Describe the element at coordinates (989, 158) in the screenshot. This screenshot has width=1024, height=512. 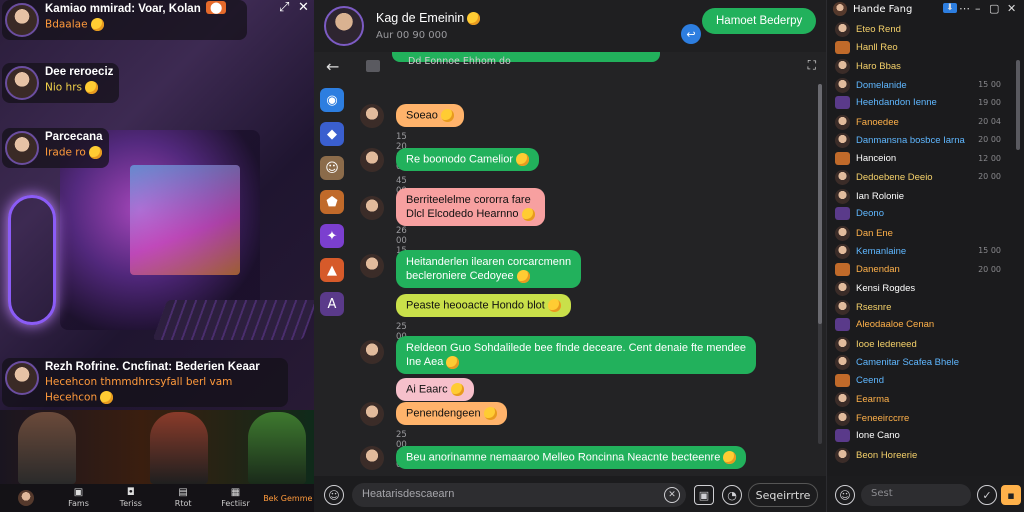
I see `member-time: 12 00` at that location.